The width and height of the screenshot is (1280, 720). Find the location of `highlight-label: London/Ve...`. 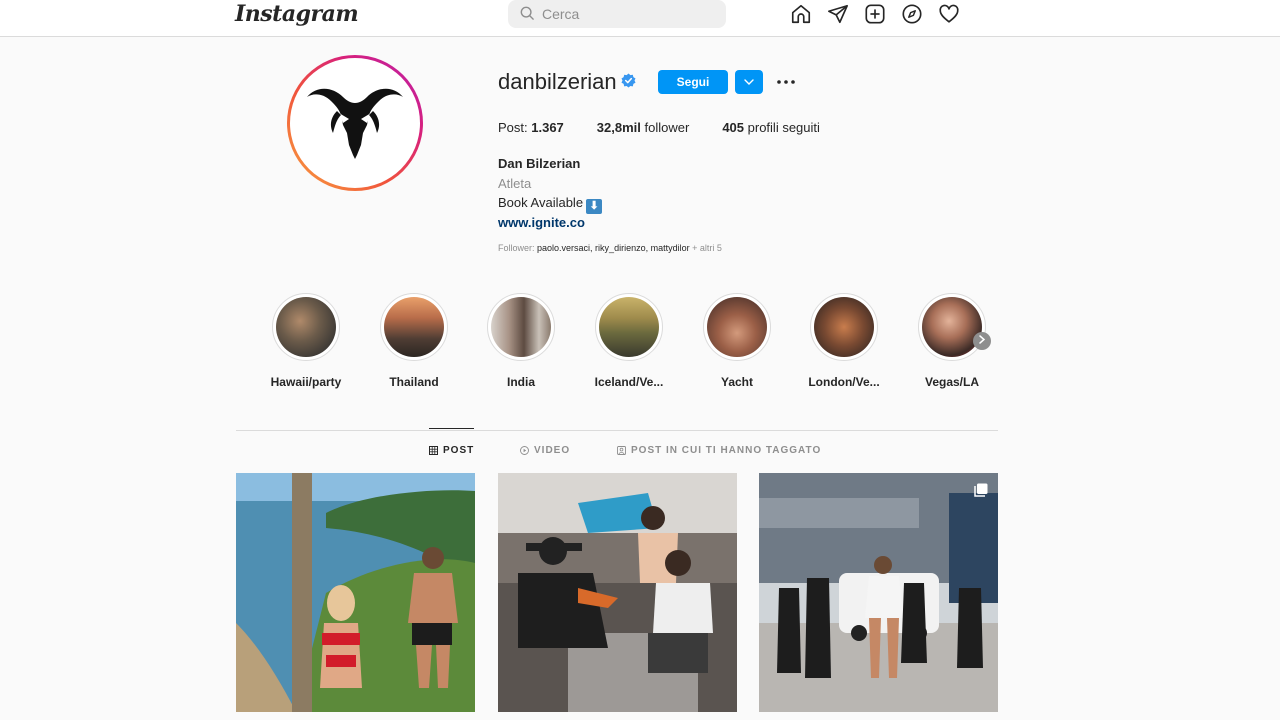

highlight-label: London/Ve... is located at coordinates (844, 382).